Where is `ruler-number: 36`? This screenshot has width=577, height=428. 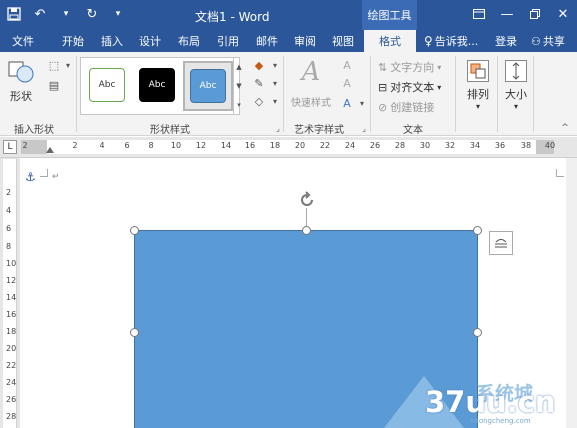
ruler-number: 36 is located at coordinates (500, 145).